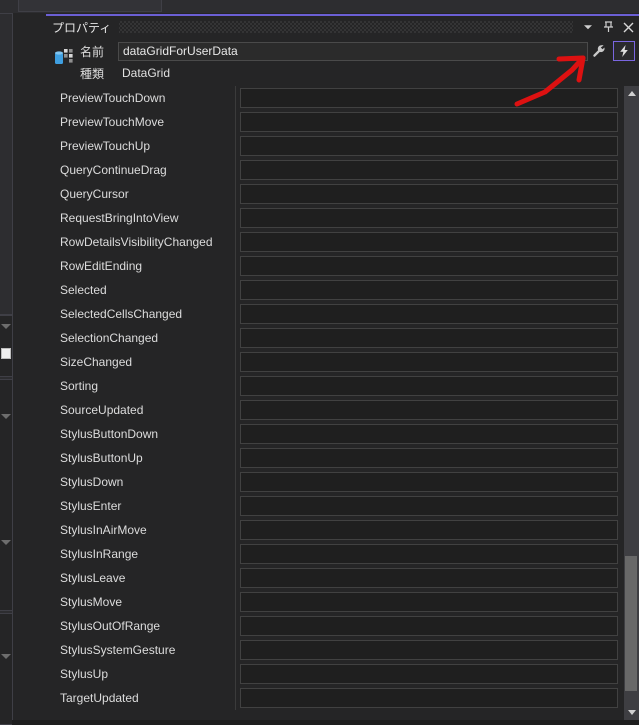 This screenshot has height=725, width=639. I want to click on event-name-label: StylusMove, so click(141, 602).